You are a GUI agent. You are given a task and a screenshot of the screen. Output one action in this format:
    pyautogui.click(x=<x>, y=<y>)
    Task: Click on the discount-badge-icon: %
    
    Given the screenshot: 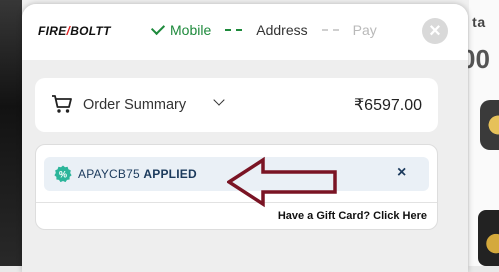 What is the action you would take?
    pyautogui.click(x=63, y=174)
    